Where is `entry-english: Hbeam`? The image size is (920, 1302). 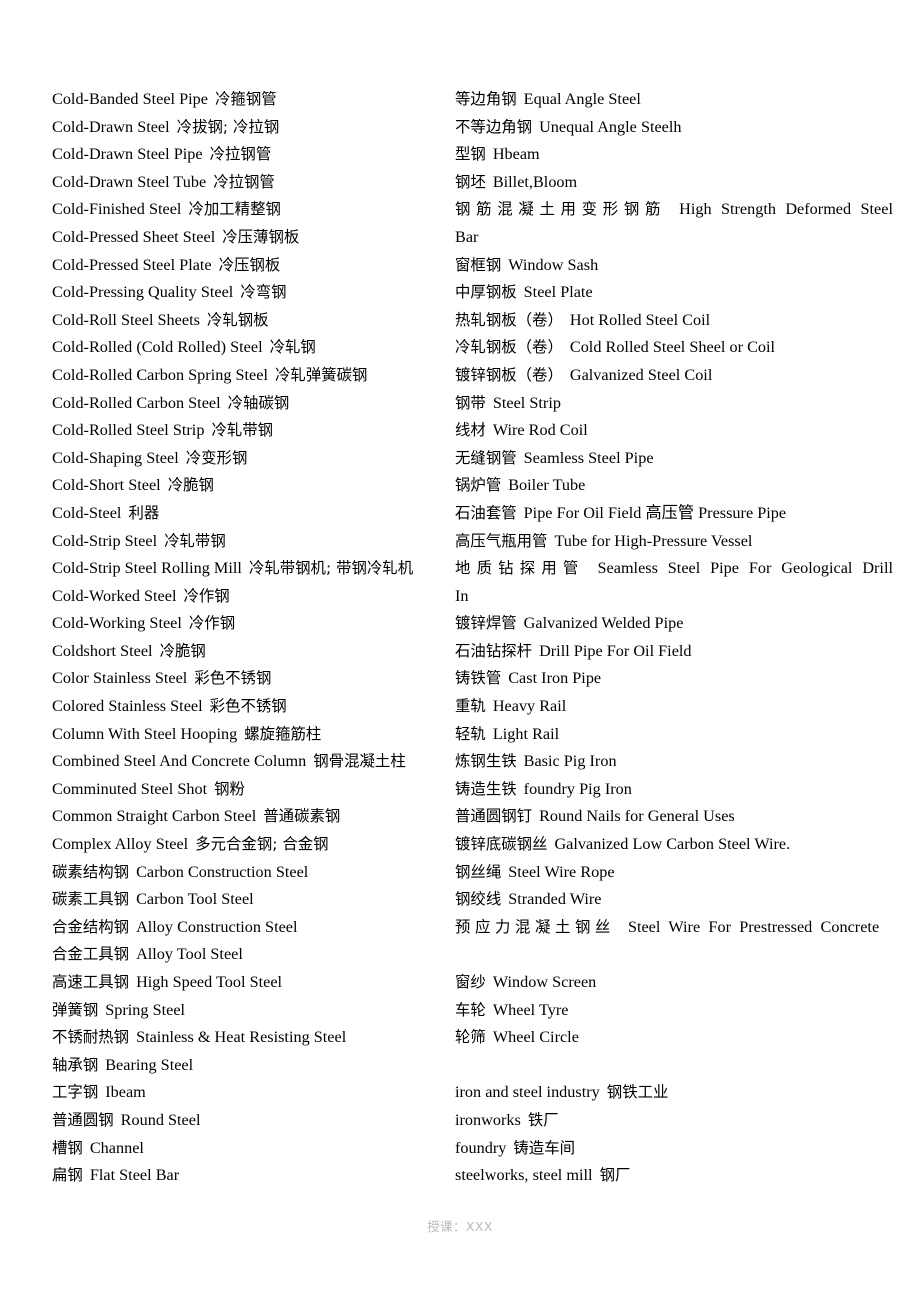
entry-english: Hbeam is located at coordinates (516, 154).